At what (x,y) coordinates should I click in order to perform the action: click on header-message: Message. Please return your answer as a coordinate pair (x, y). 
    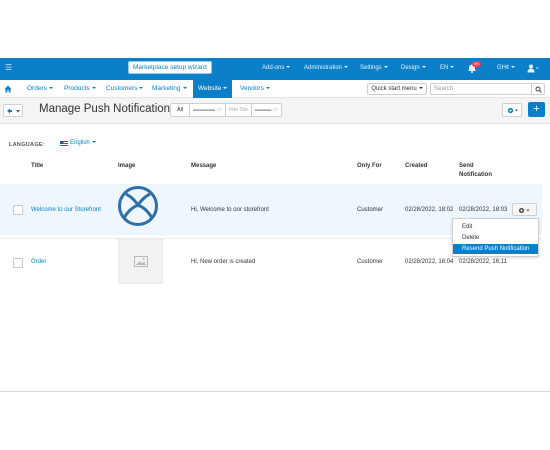
    Looking at the image, I should click on (204, 166).